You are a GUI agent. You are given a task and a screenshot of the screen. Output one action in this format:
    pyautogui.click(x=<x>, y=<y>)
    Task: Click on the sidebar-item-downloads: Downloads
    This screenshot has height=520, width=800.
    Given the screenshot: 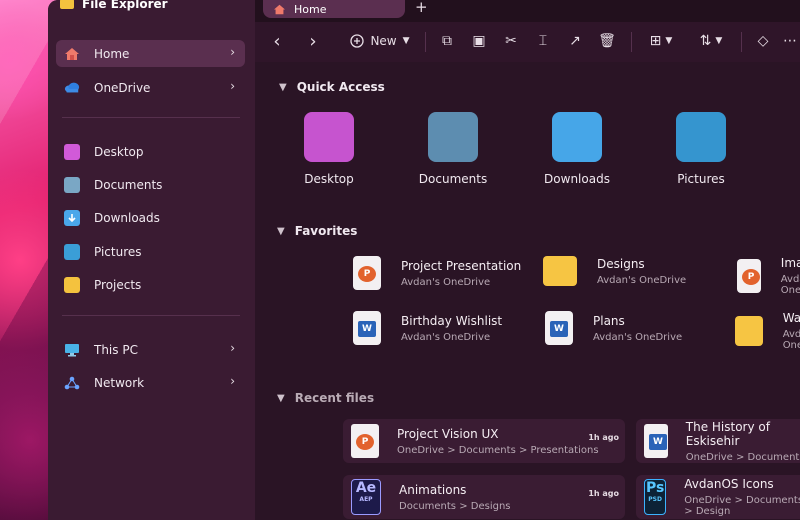 What is the action you would take?
    pyautogui.click(x=150, y=217)
    